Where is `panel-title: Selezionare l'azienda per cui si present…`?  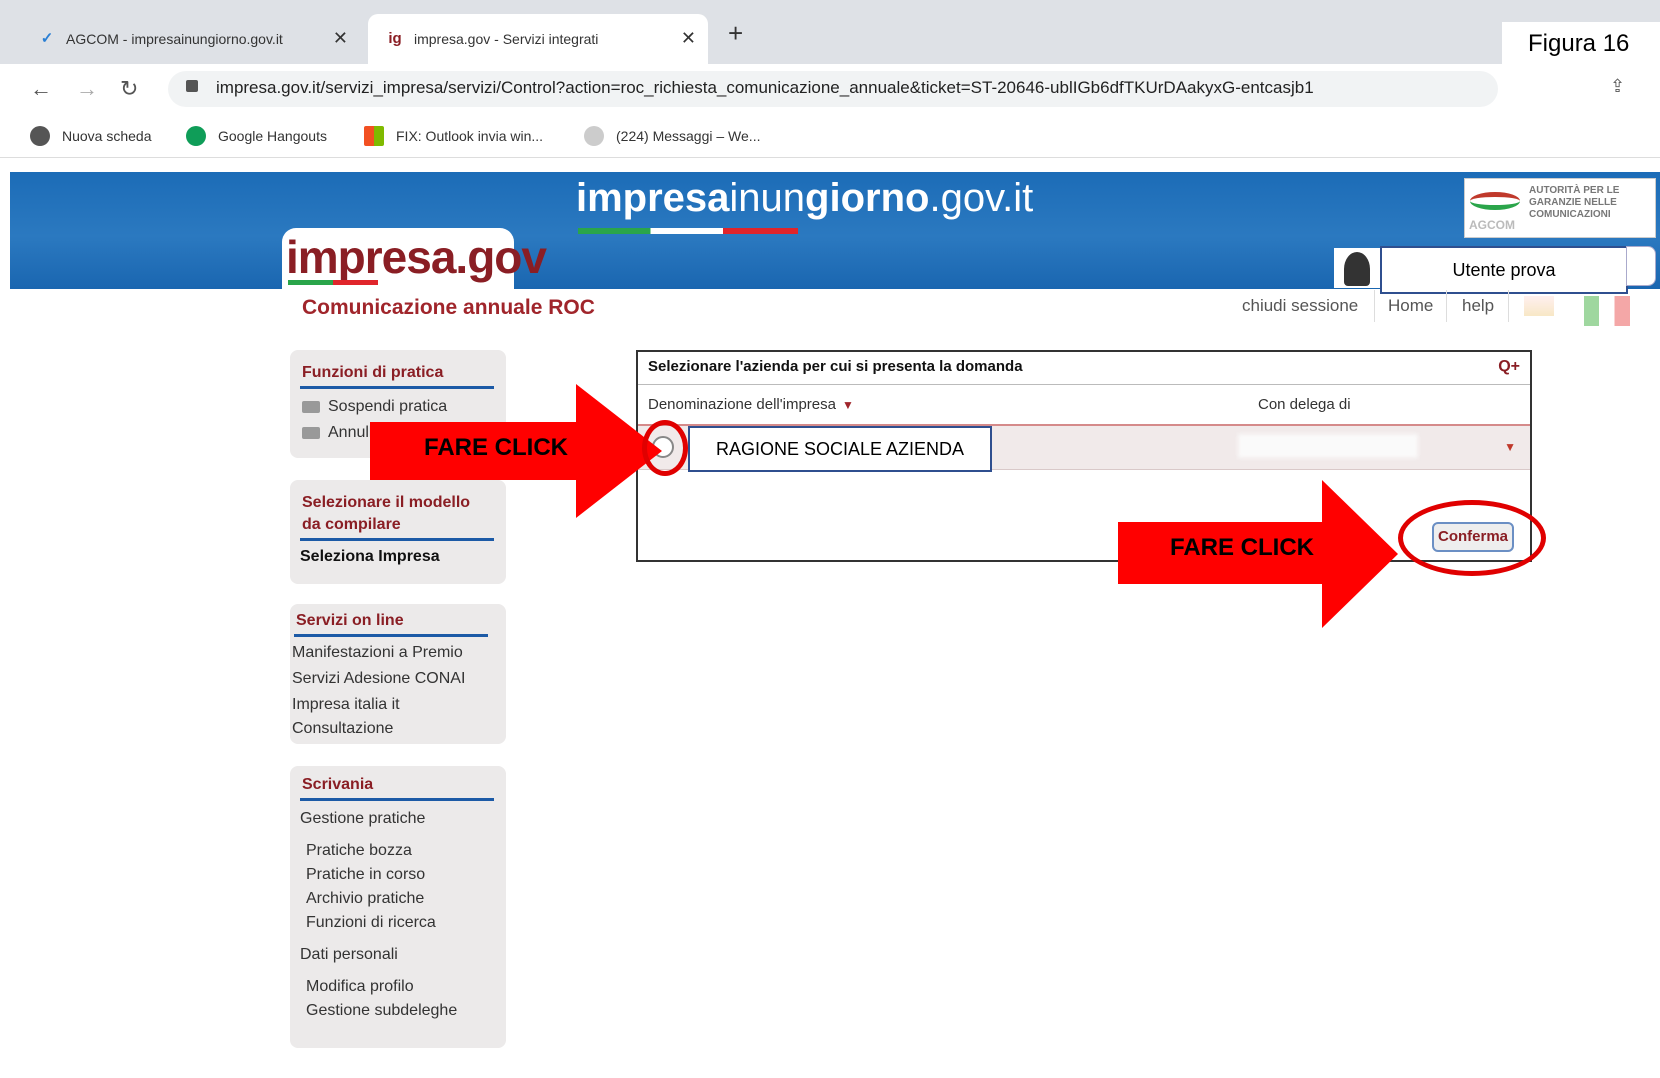 panel-title: Selezionare l'azienda per cui si present… is located at coordinates (835, 366).